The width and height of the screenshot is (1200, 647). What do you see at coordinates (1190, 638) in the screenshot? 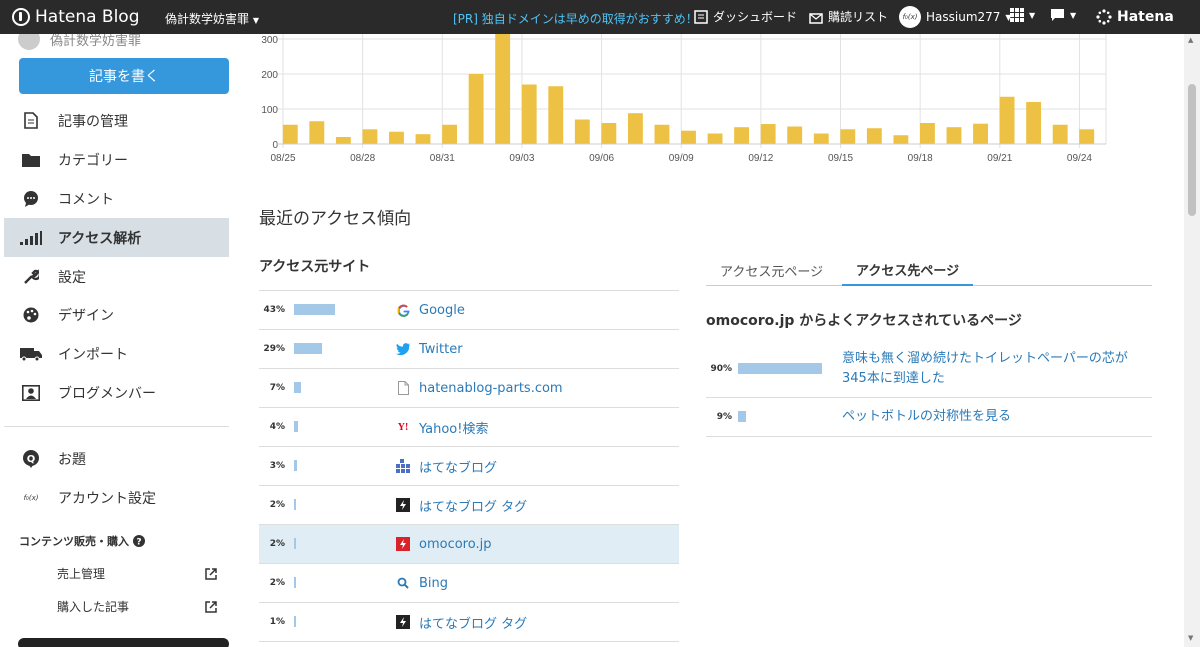
I see `scroll-down-icon: ▼` at bounding box center [1190, 638].